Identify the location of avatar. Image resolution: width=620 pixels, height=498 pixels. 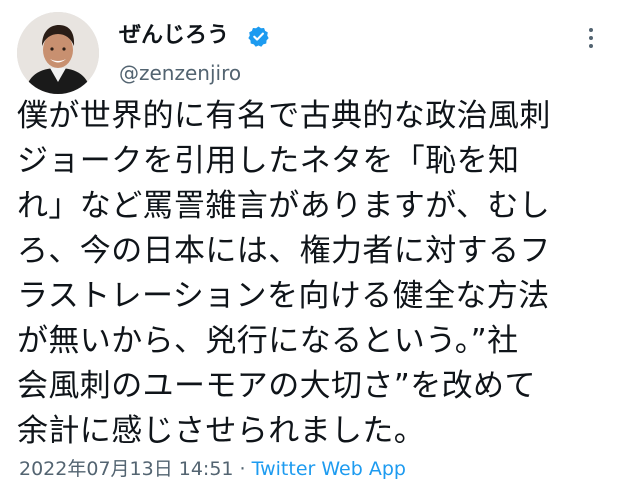
(58, 53).